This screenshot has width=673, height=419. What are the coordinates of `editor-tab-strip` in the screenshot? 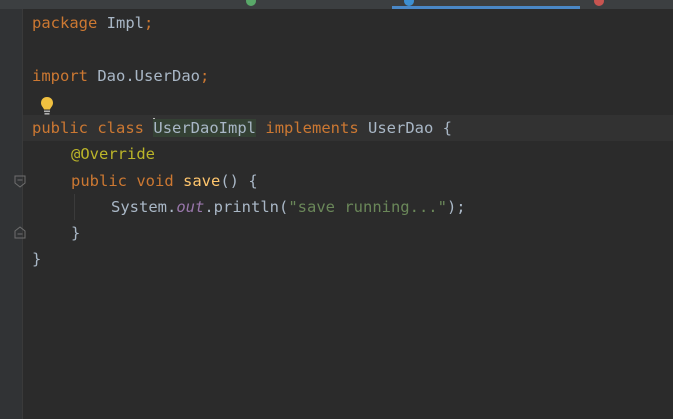 It's located at (336, 4).